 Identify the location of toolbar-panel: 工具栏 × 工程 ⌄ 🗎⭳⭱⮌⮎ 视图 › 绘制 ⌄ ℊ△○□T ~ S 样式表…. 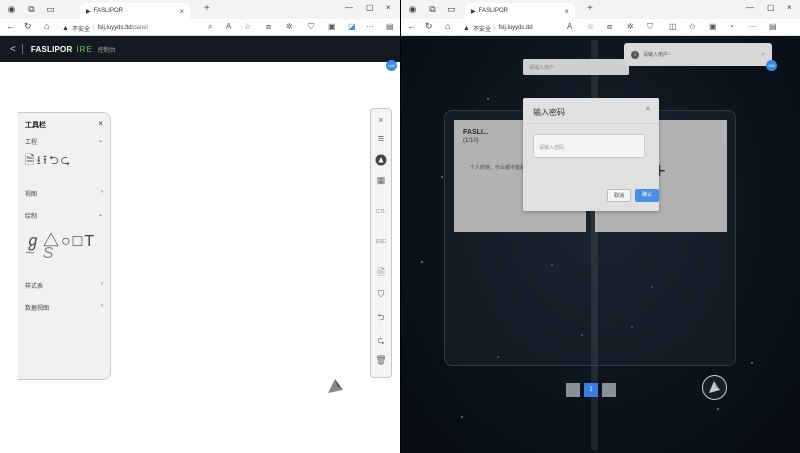
(64, 246).